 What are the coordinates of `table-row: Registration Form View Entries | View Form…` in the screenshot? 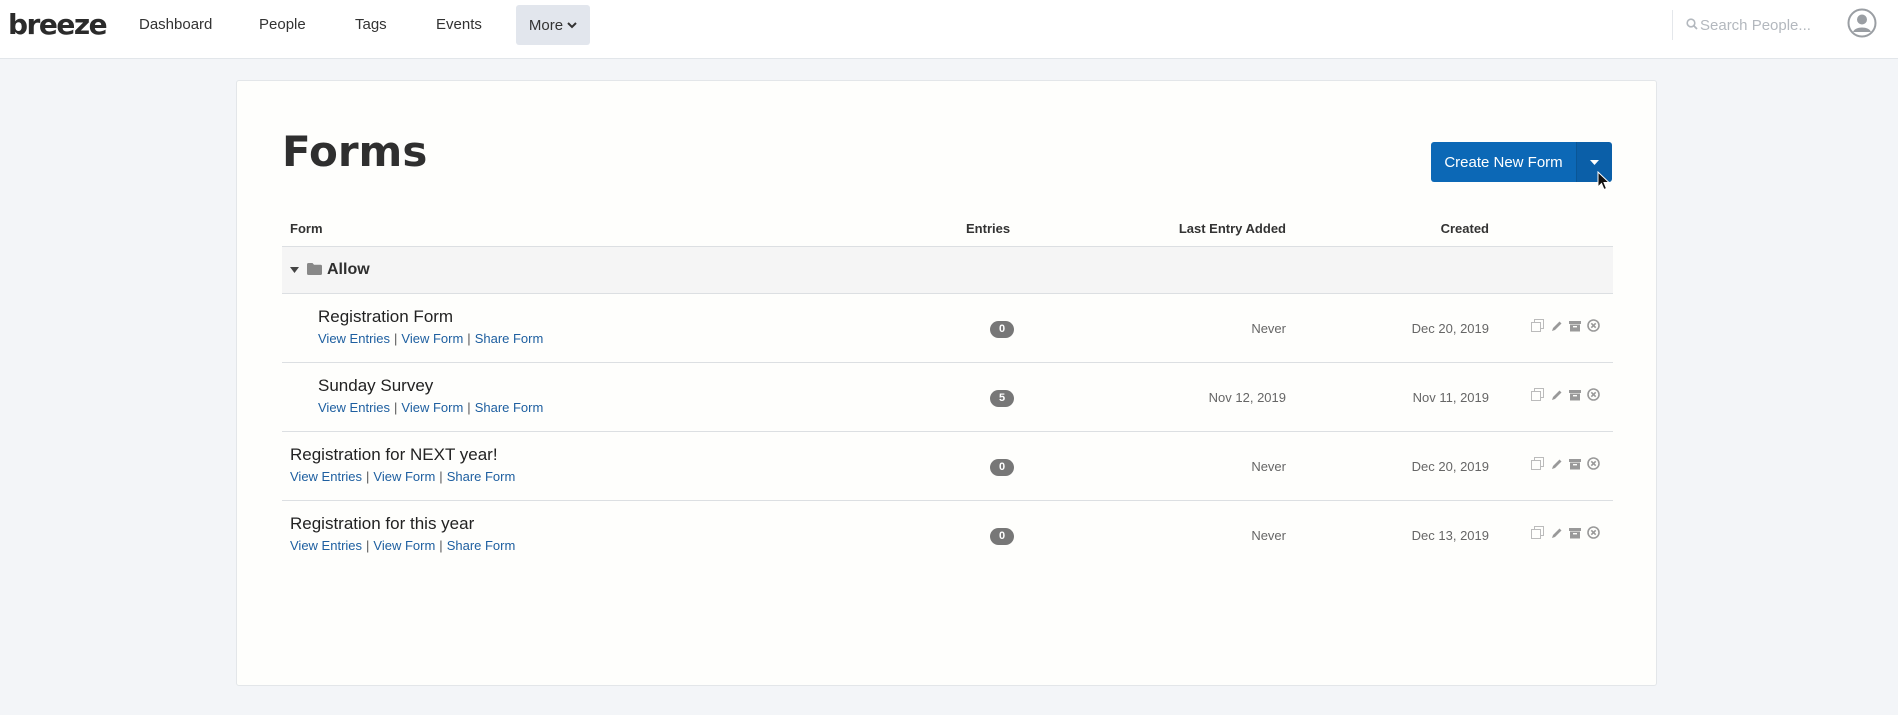 It's located at (947, 328).